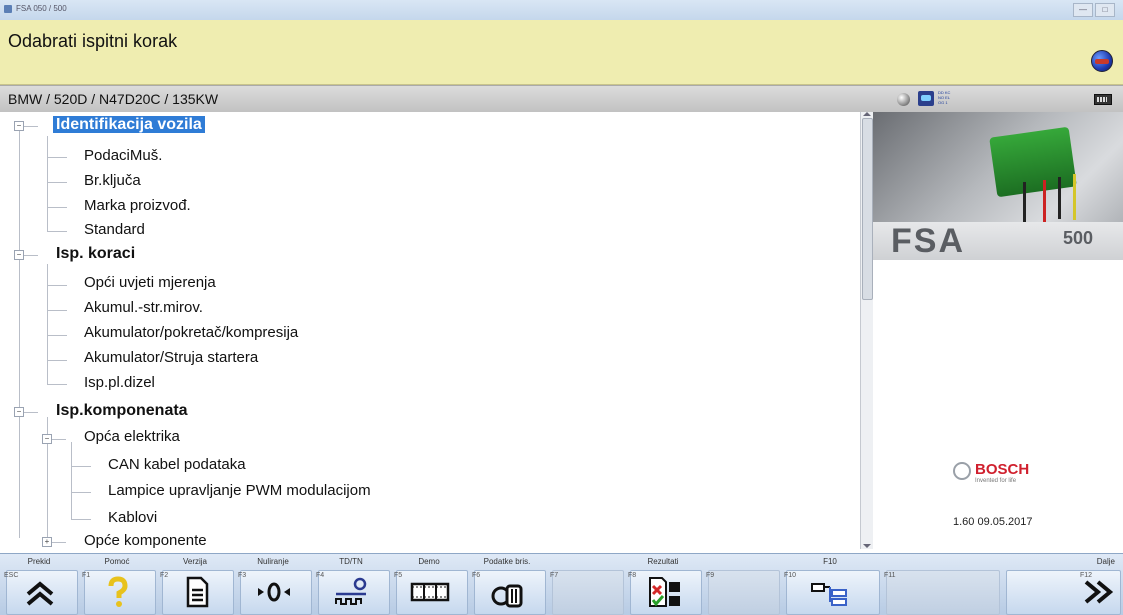 This screenshot has width=1123, height=615. I want to click on tree-item: Opći uvjeti mjerenja, so click(150, 282).